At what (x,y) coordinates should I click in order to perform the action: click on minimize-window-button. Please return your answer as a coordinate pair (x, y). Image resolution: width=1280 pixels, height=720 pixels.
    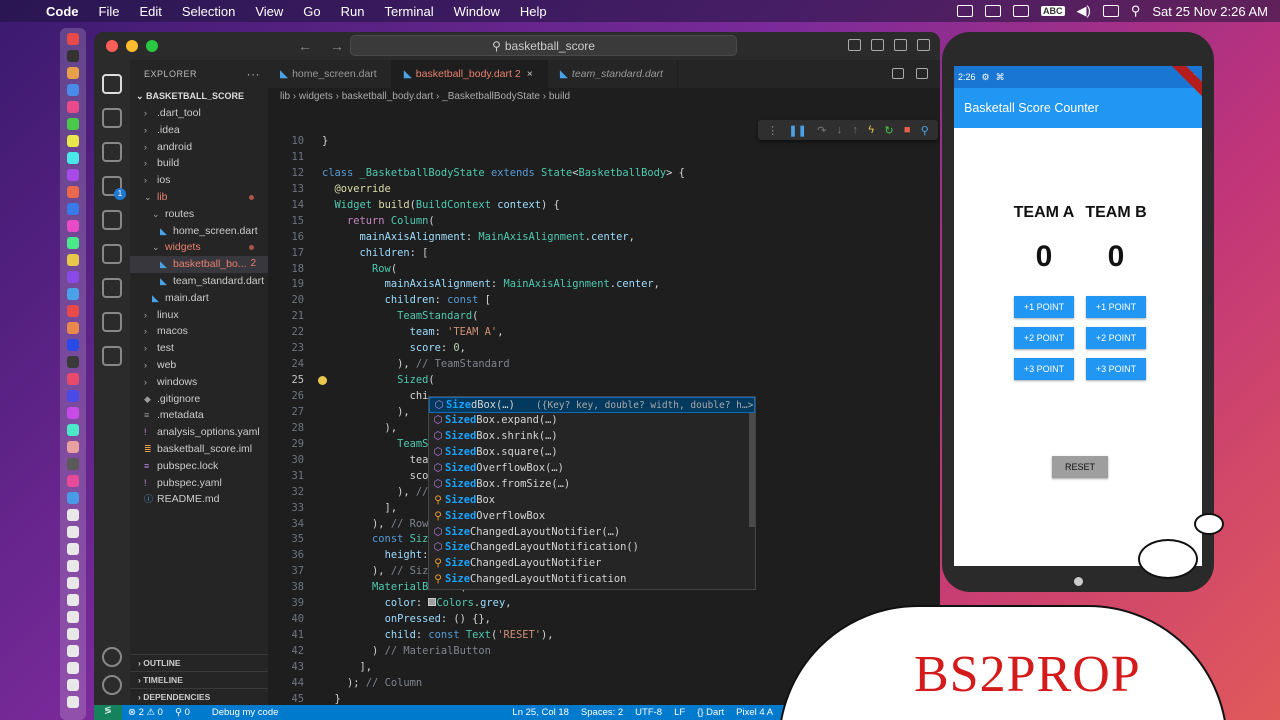
    Looking at the image, I should click on (132, 46).